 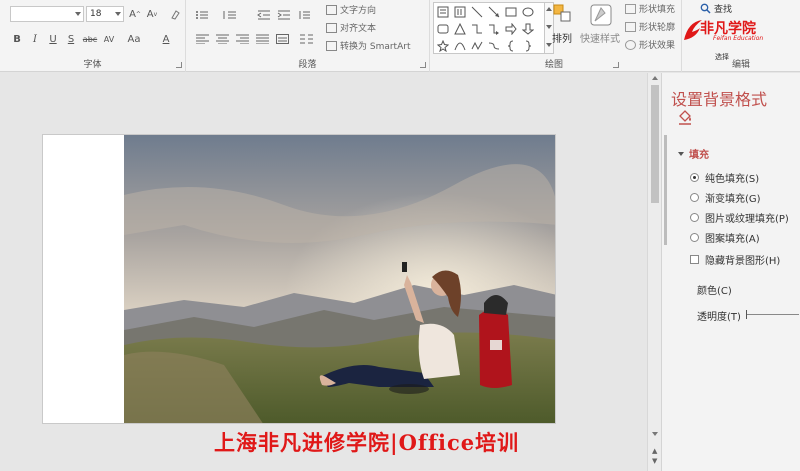 I want to click on text-direction-button: 文字方向, so click(x=351, y=9).